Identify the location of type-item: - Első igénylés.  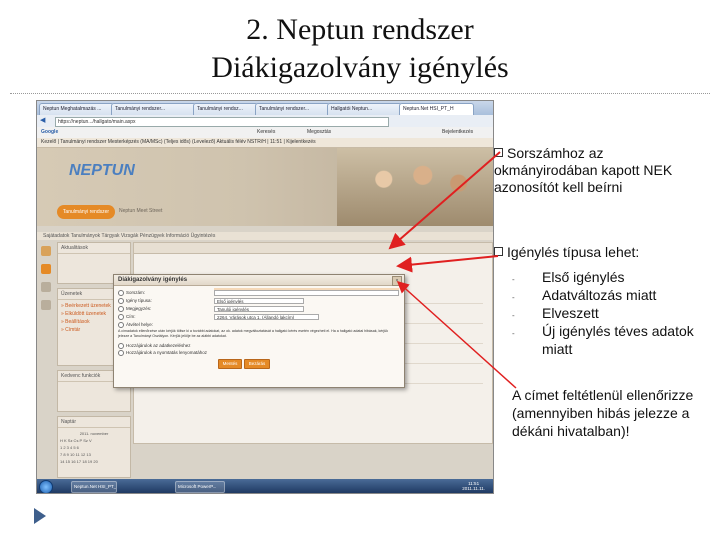
(568, 277).